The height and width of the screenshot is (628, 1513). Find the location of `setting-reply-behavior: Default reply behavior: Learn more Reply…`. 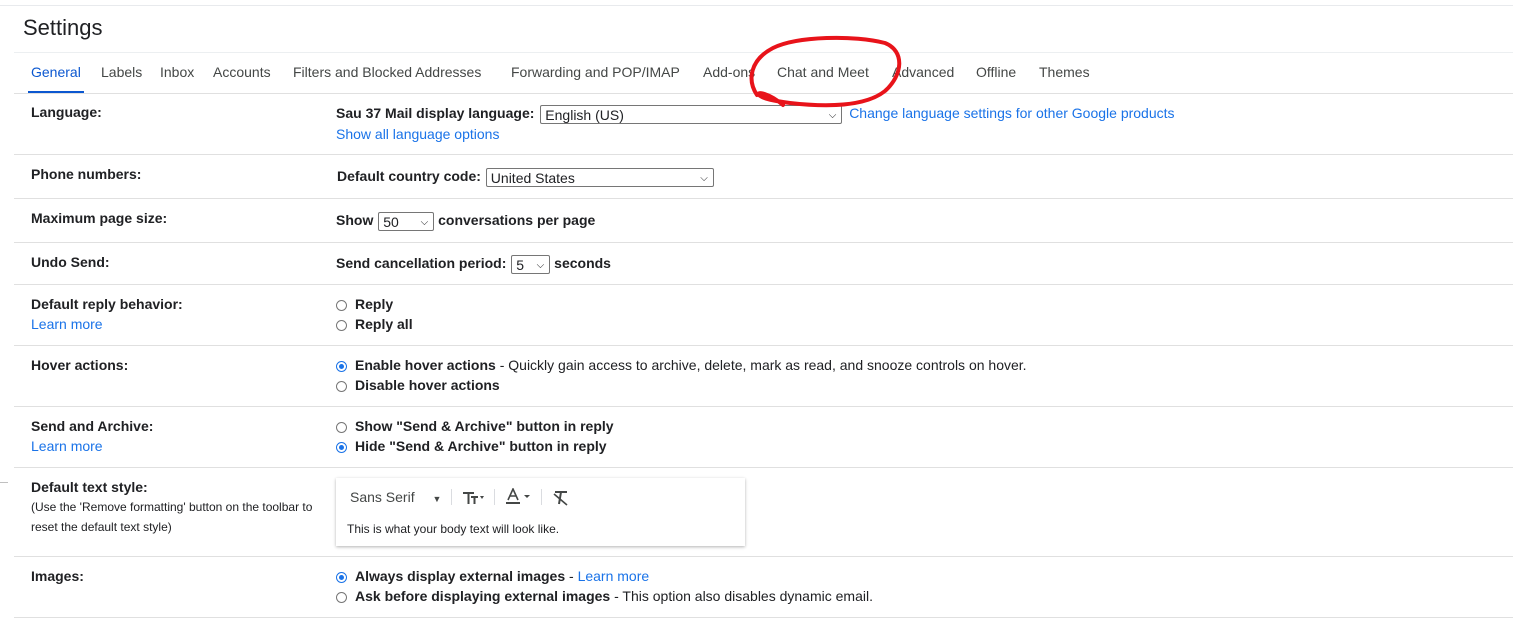

setting-reply-behavior: Default reply behavior: Learn more Reply… is located at coordinates (763, 315).